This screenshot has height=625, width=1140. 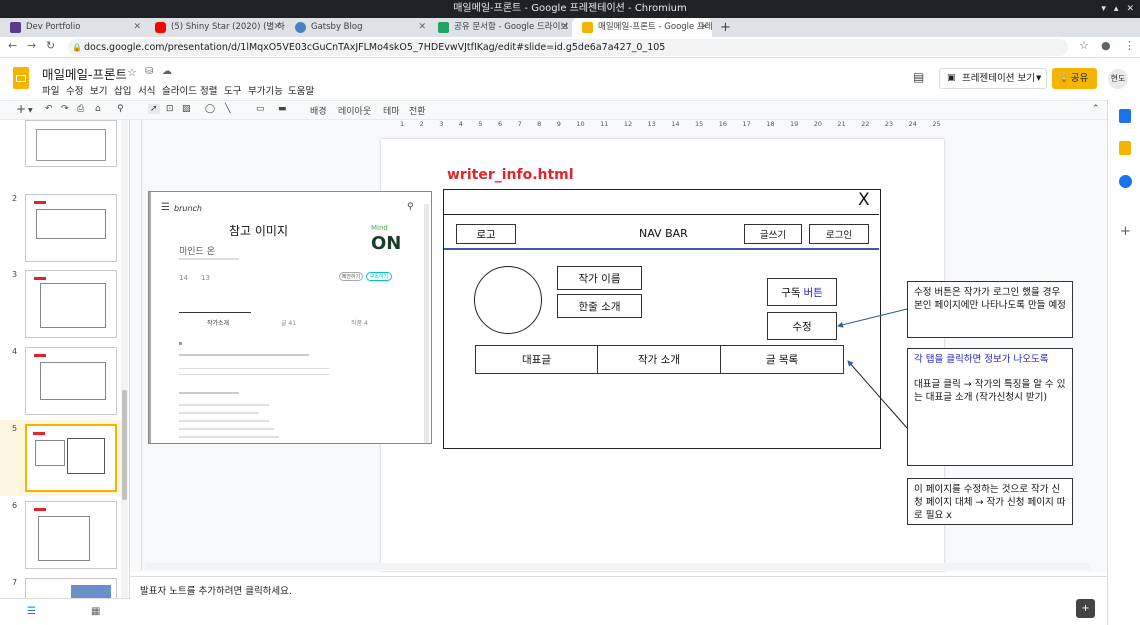 What do you see at coordinates (50, 45) in the screenshot?
I see `reload-icon: ↻` at bounding box center [50, 45].